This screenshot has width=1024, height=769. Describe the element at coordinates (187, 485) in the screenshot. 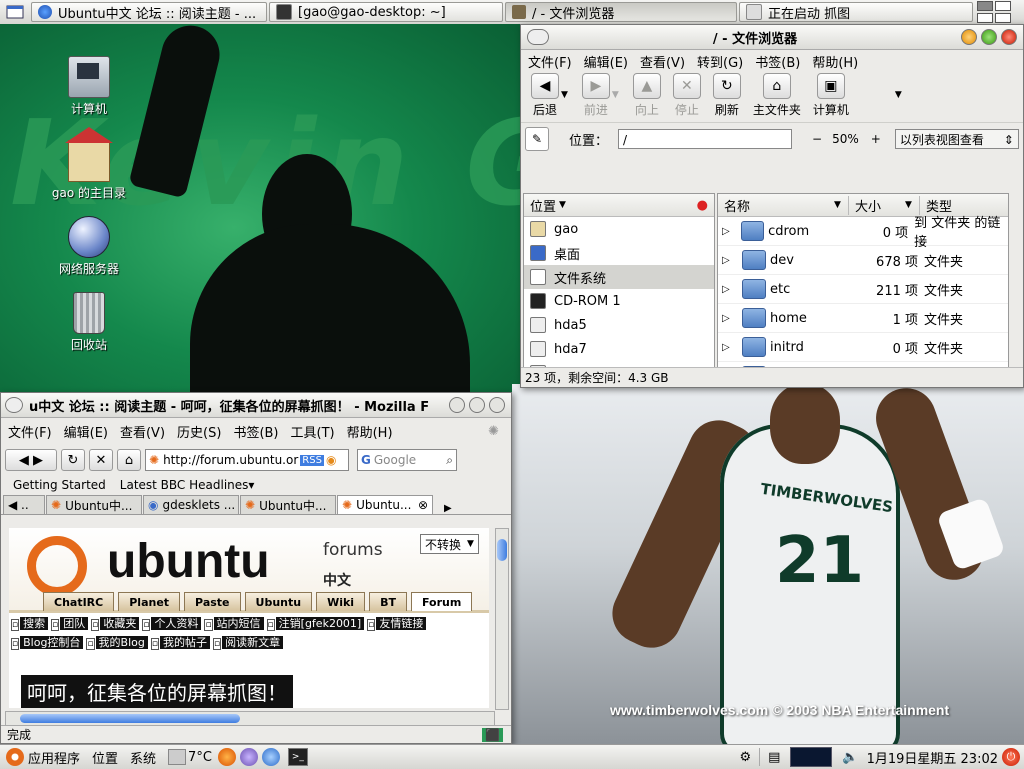

I see `bookmark-bbc-headlines: Latest BBC Headlines▾` at that location.